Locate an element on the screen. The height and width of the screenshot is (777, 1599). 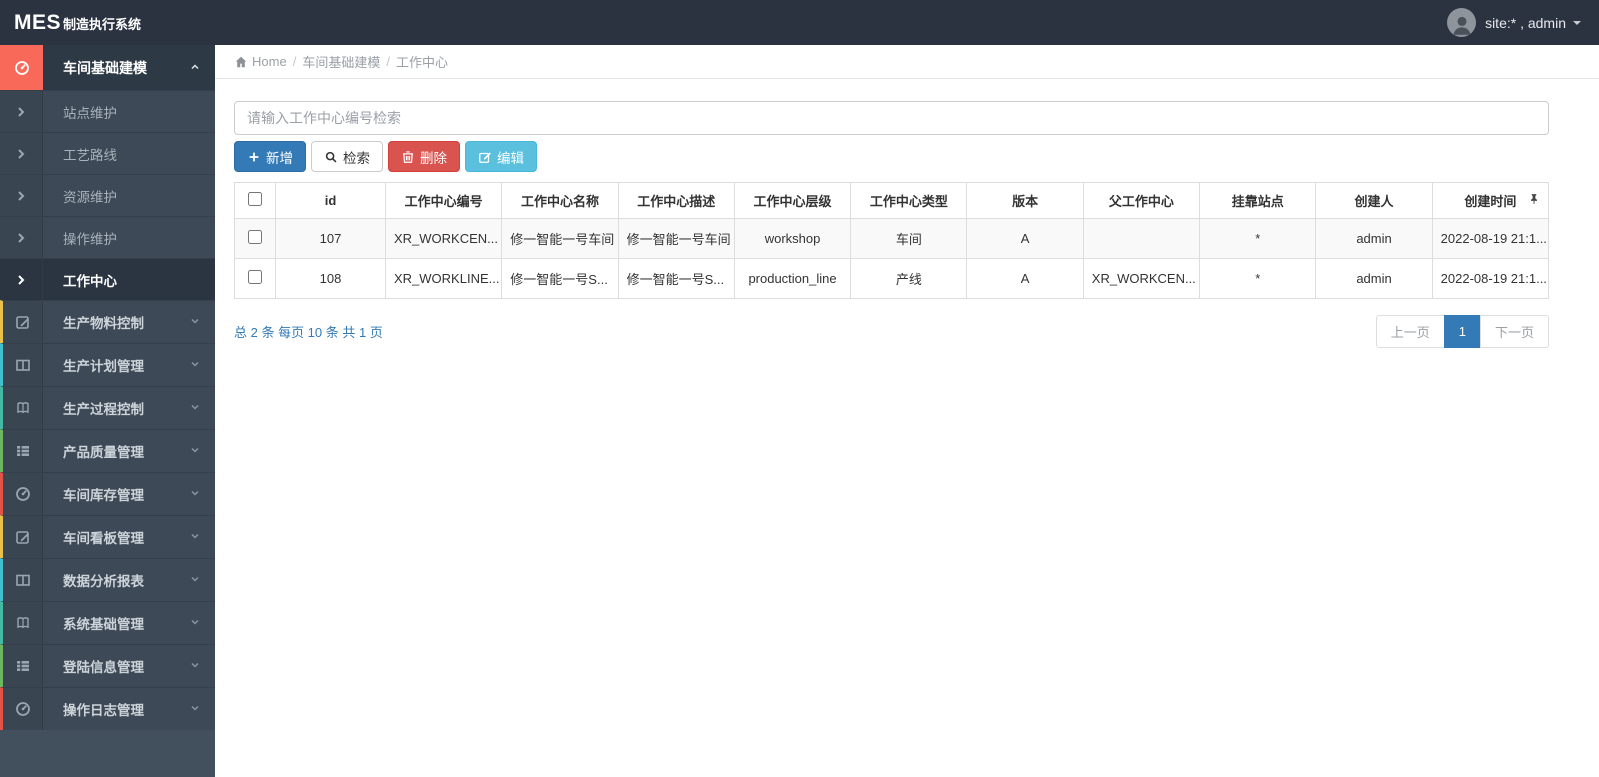
pagination: 上一页 1 下一页 is located at coordinates (1462, 331).